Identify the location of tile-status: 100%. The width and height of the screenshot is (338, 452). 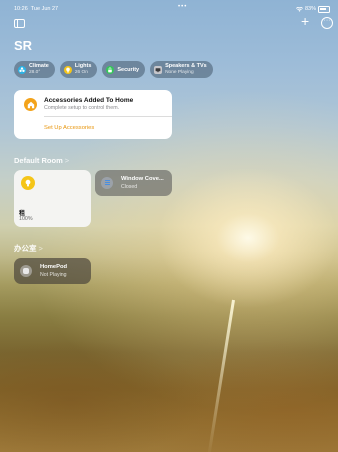
(26, 219).